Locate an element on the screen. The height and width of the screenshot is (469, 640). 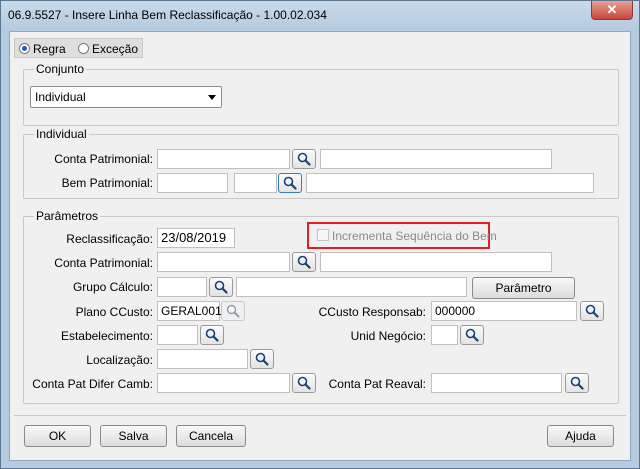
reclassificacao-label: Reclassificação: is located at coordinates (109, 239).